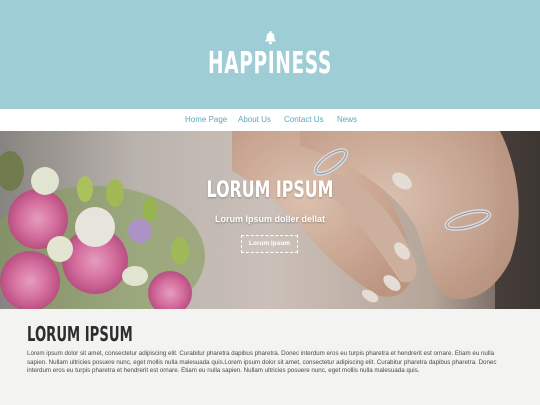  I want to click on nav-list: Home Page About Us Contact Us News, so click(270, 121).